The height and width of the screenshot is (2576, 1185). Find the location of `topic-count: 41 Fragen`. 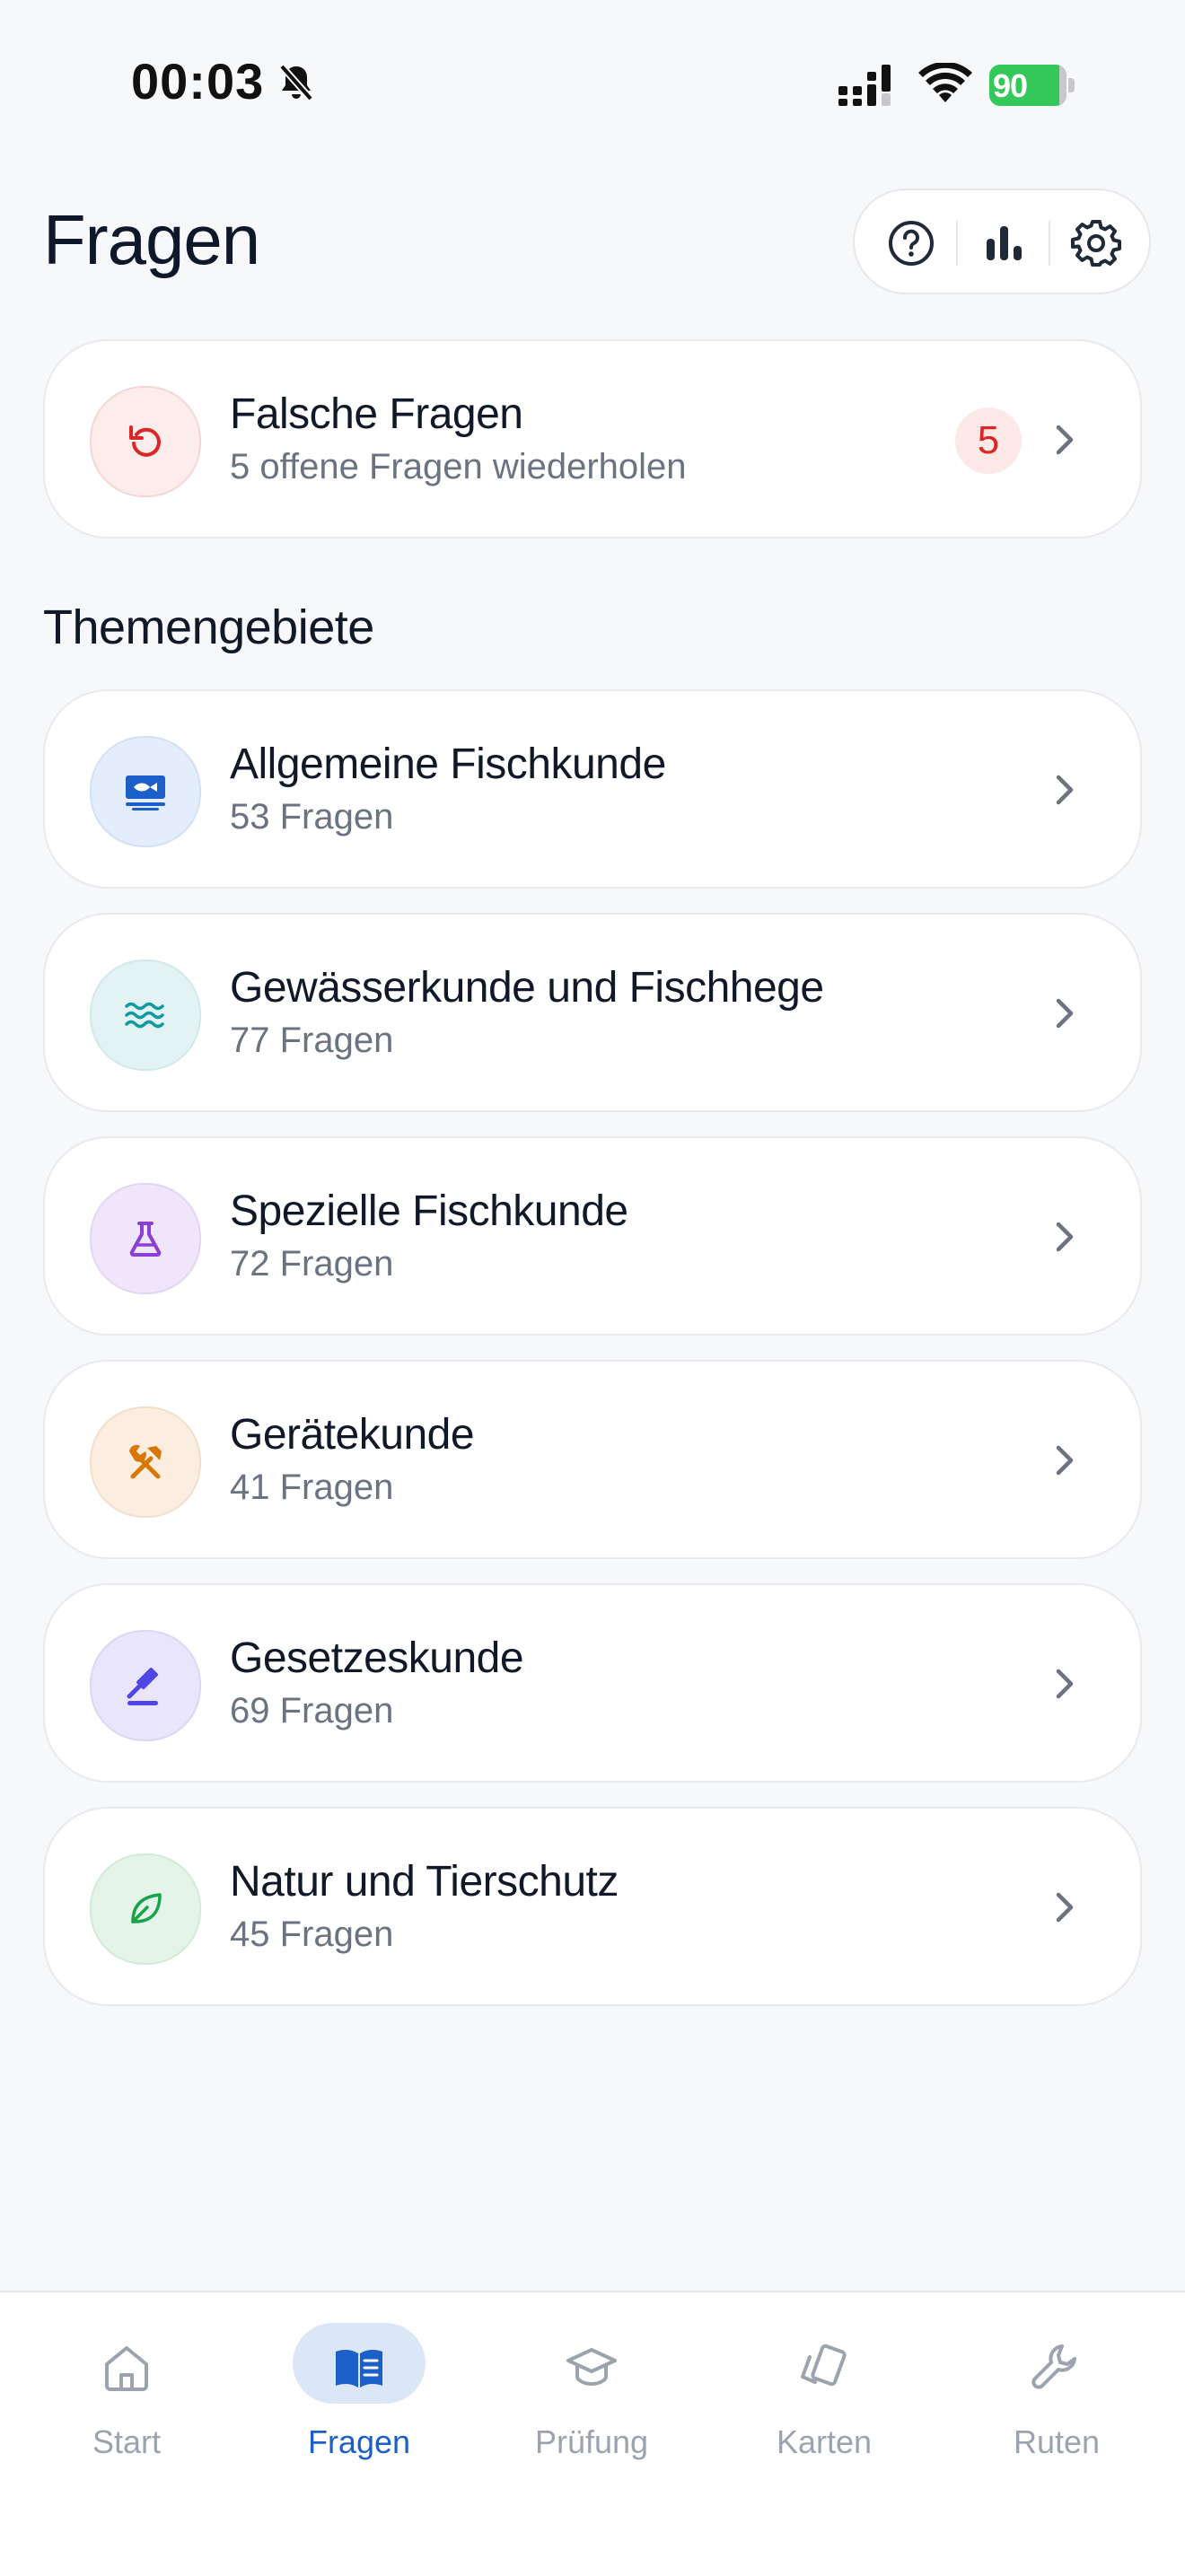

topic-count: 41 Fragen is located at coordinates (312, 1487).